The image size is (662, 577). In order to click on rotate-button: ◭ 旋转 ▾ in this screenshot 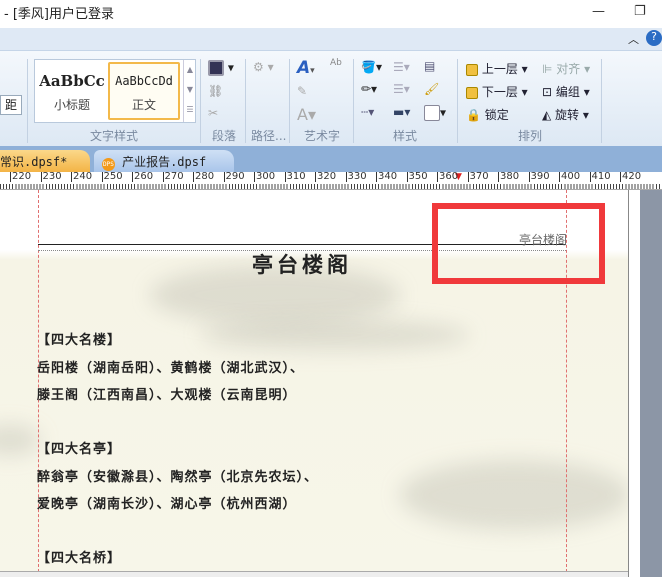, I will do `click(565, 114)`.